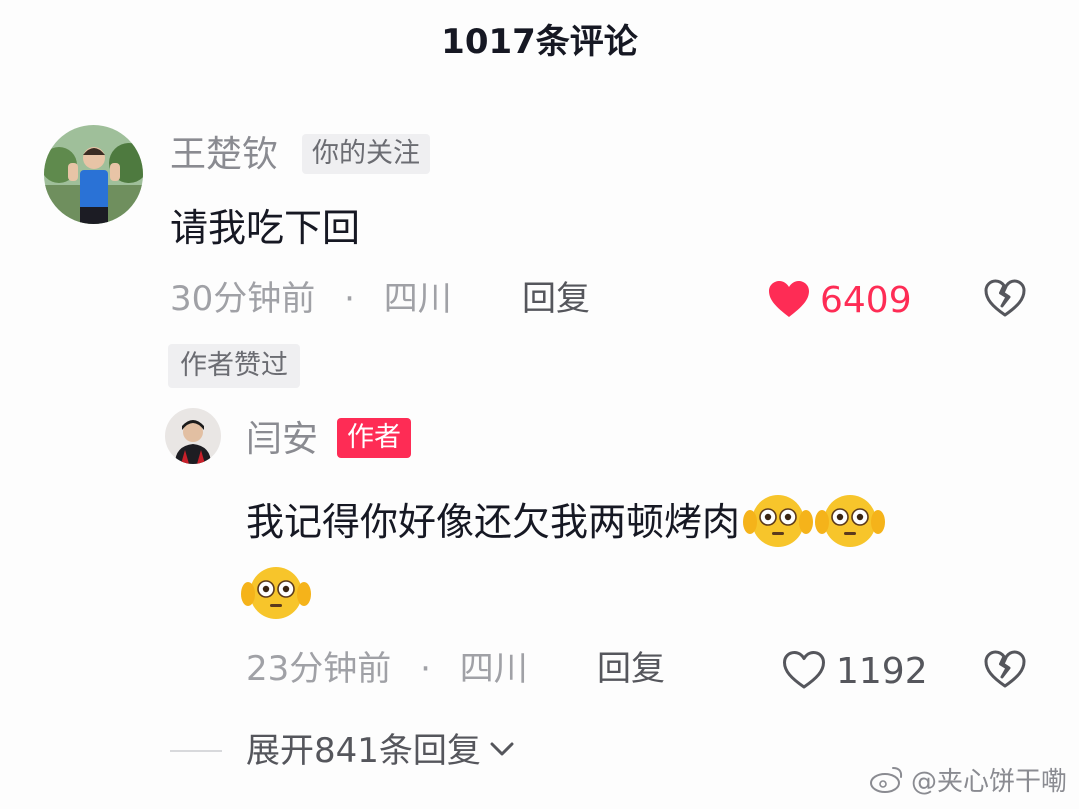  I want to click on comments-count-title: 1017条评论, so click(539, 42).